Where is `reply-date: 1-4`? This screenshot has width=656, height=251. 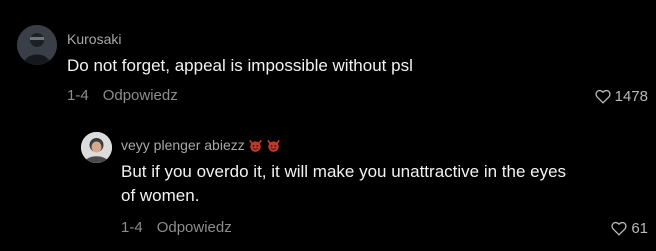
reply-date: 1-4 is located at coordinates (132, 227).